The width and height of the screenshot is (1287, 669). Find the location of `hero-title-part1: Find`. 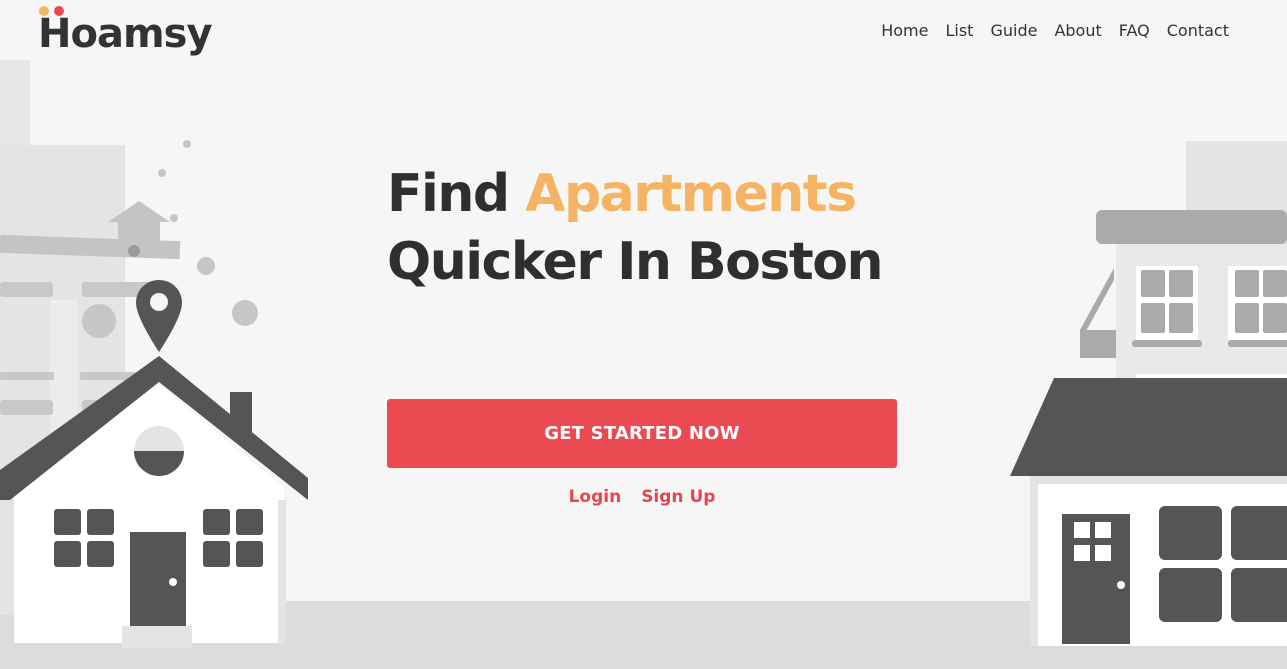

hero-title-part1: Find is located at coordinates (456, 194).